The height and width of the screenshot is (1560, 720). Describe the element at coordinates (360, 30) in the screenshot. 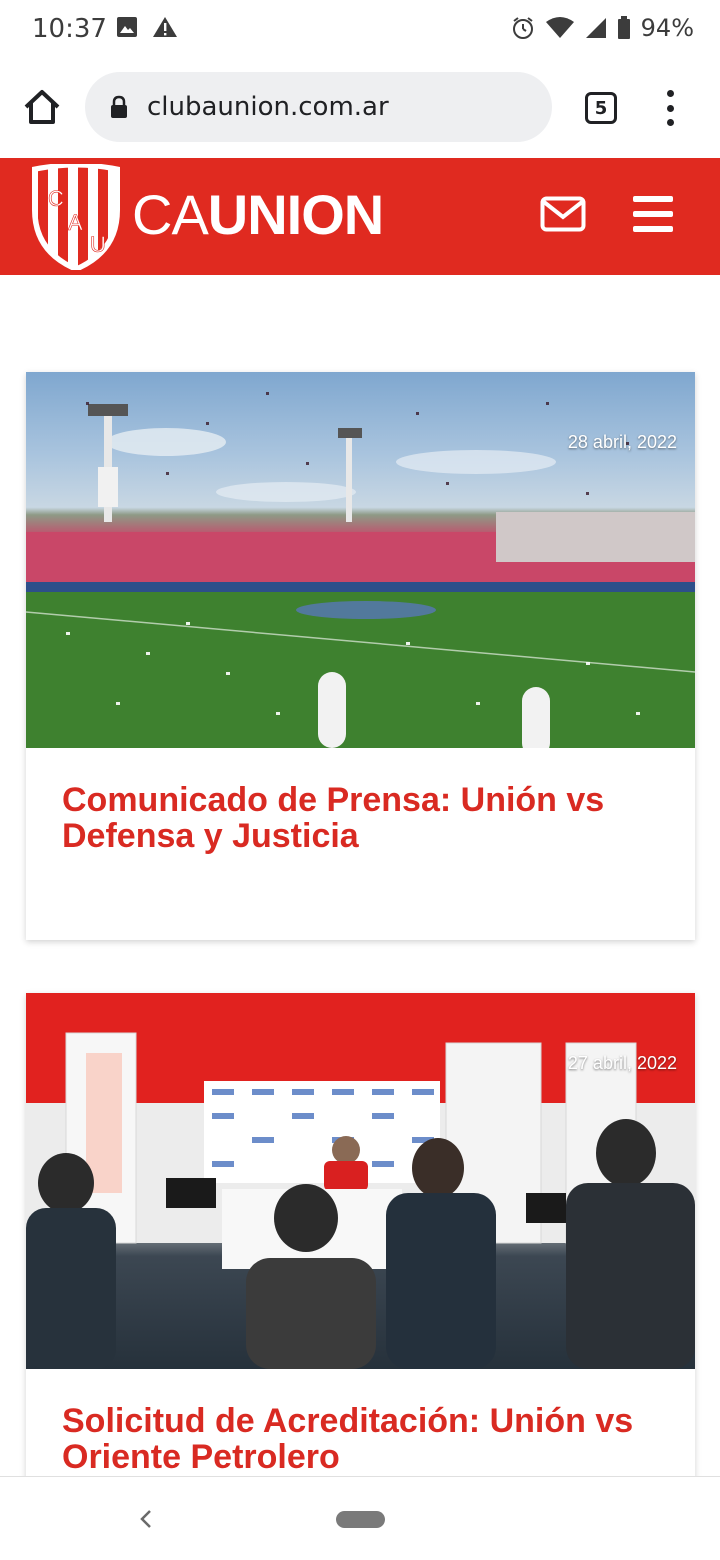

I see `status-bar: 10:37 94%` at that location.